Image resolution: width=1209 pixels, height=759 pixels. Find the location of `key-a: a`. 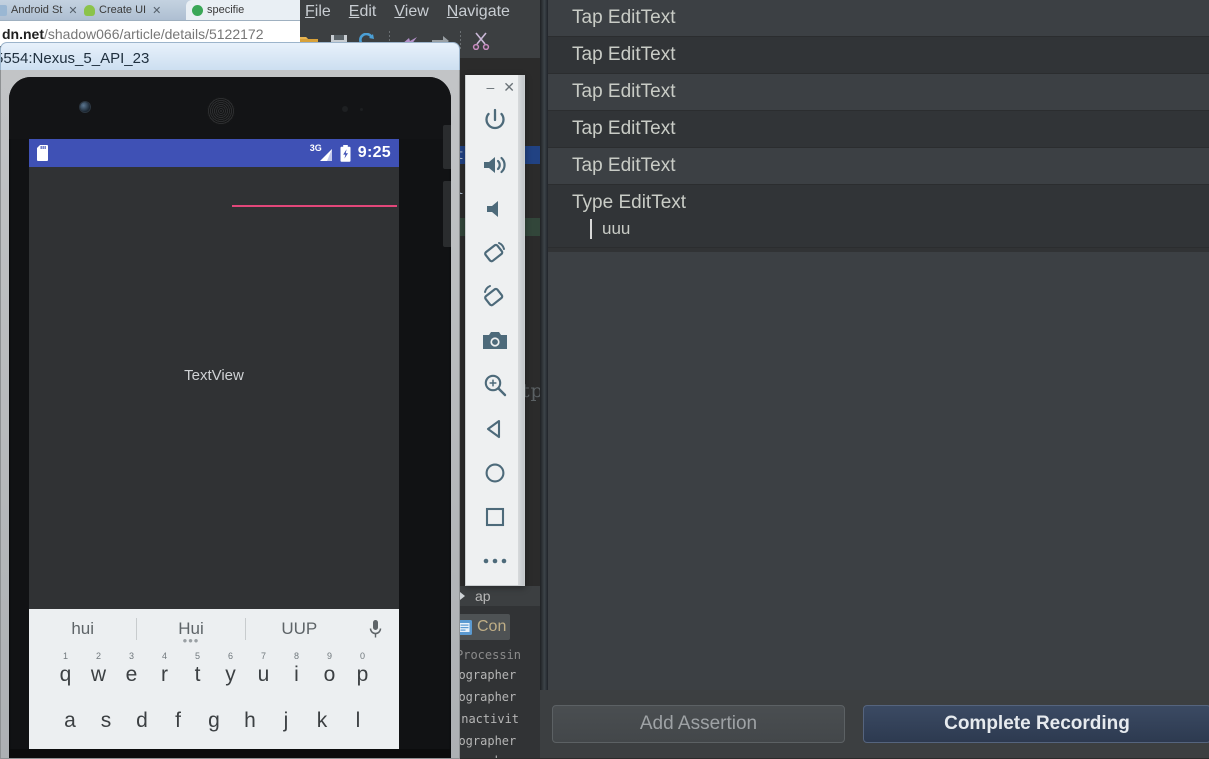

key-a: a is located at coordinates (70, 721).